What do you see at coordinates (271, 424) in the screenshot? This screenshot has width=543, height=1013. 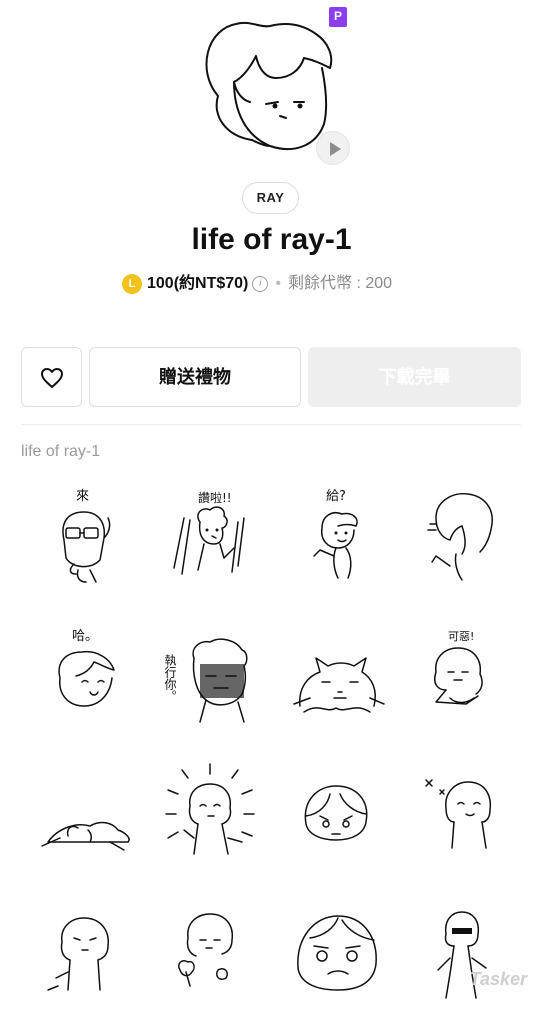 I see `divider` at bounding box center [271, 424].